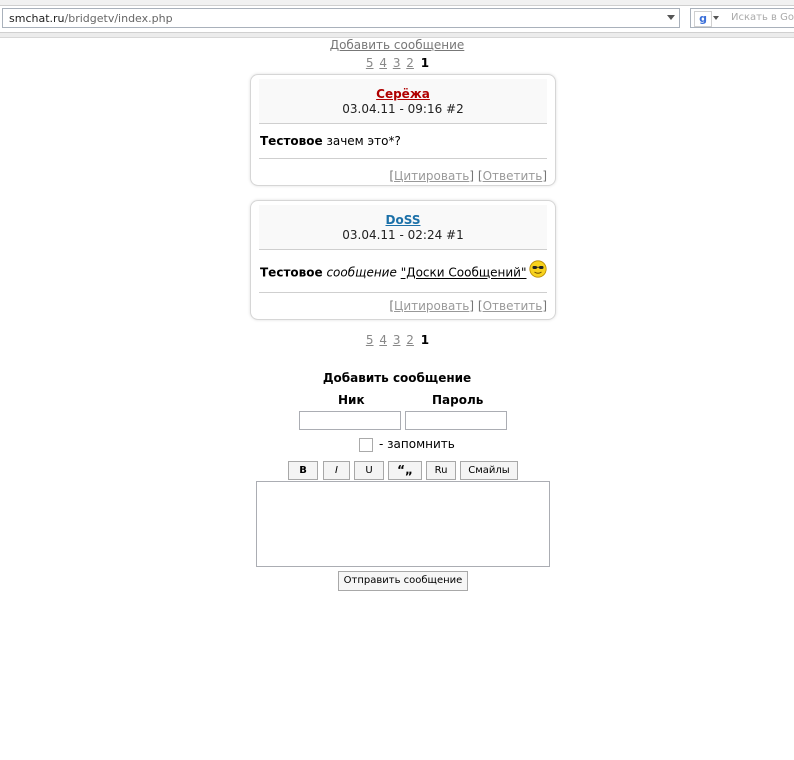 The height and width of the screenshot is (760, 794). I want to click on address-text: smchat.ru/bridgetv/index.php, so click(91, 18).